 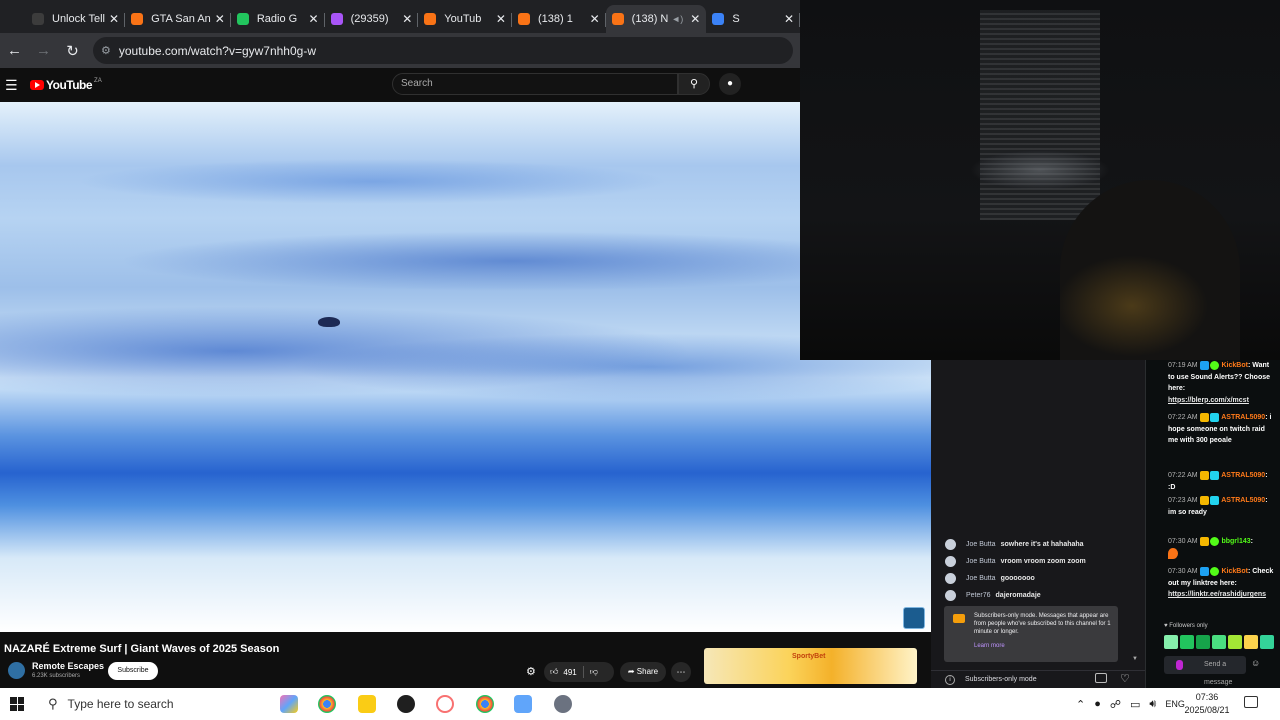 What do you see at coordinates (656, 18) in the screenshot?
I see `browser-tab: (138) N ◄) ✕` at bounding box center [656, 18].